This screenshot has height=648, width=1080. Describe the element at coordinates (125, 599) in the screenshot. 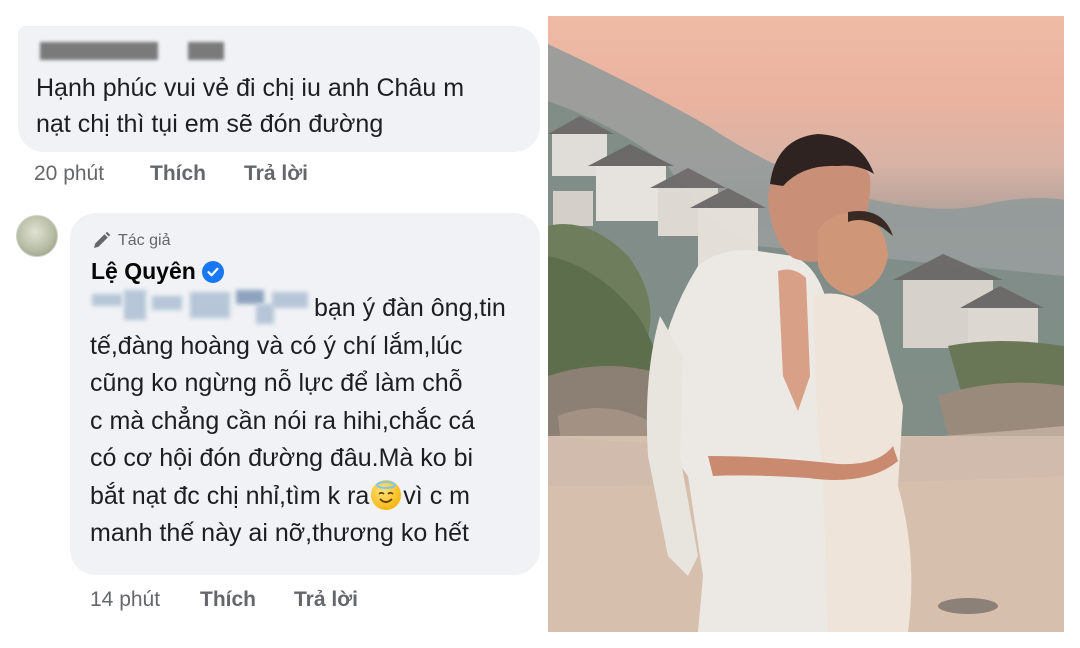

I see `comment-2-time: 14 phút` at that location.